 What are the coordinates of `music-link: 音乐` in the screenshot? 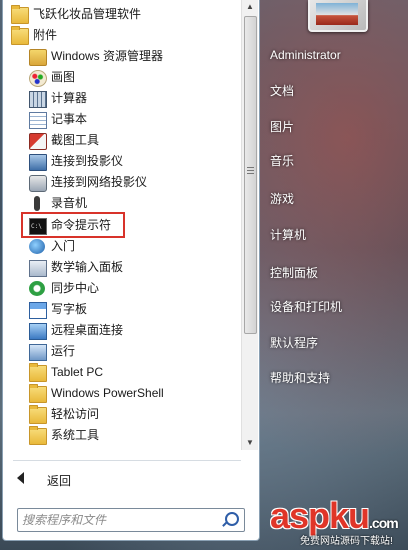 It's located at (282, 160).